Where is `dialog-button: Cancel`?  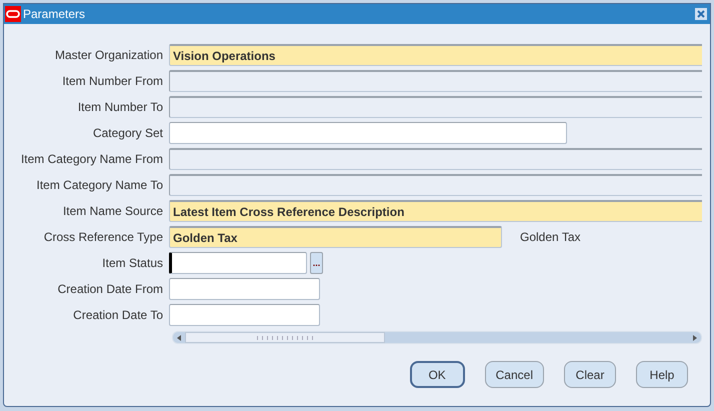 dialog-button: Cancel is located at coordinates (514, 374).